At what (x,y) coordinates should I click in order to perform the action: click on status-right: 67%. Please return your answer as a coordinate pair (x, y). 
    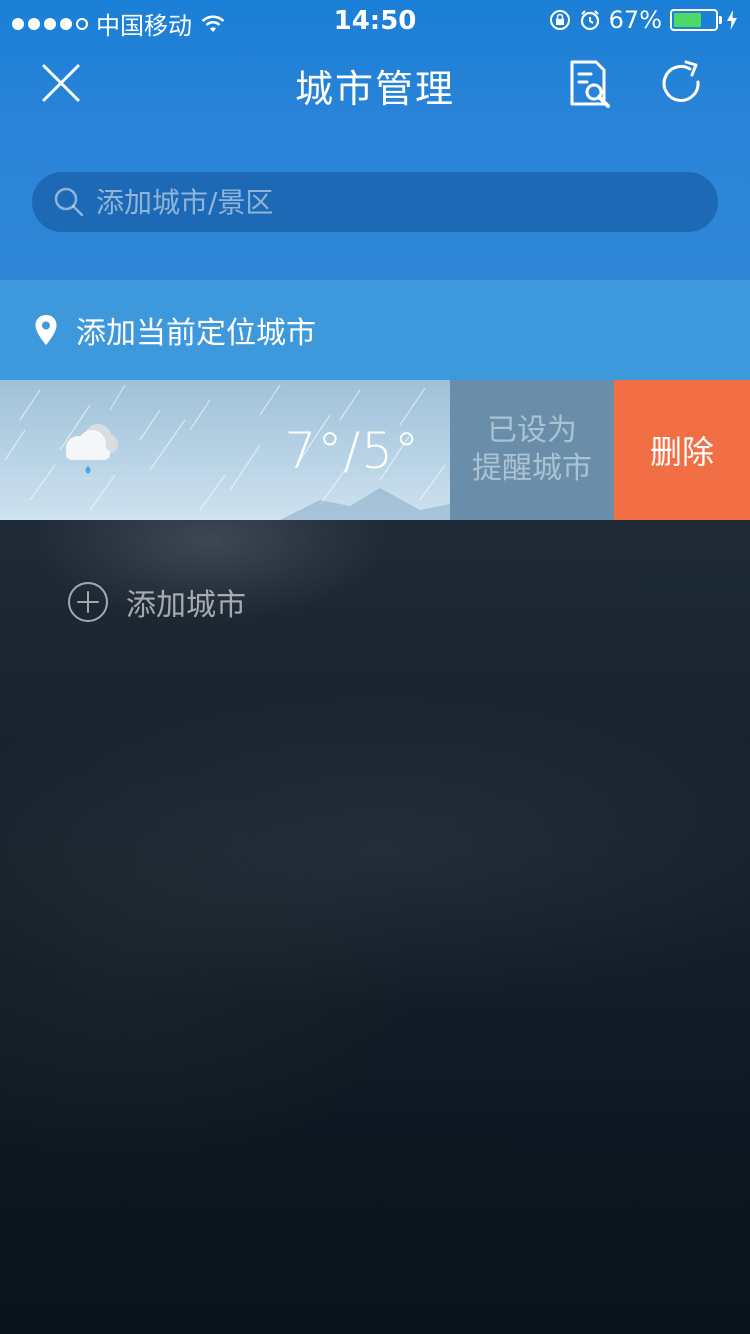
    Looking at the image, I should click on (643, 20).